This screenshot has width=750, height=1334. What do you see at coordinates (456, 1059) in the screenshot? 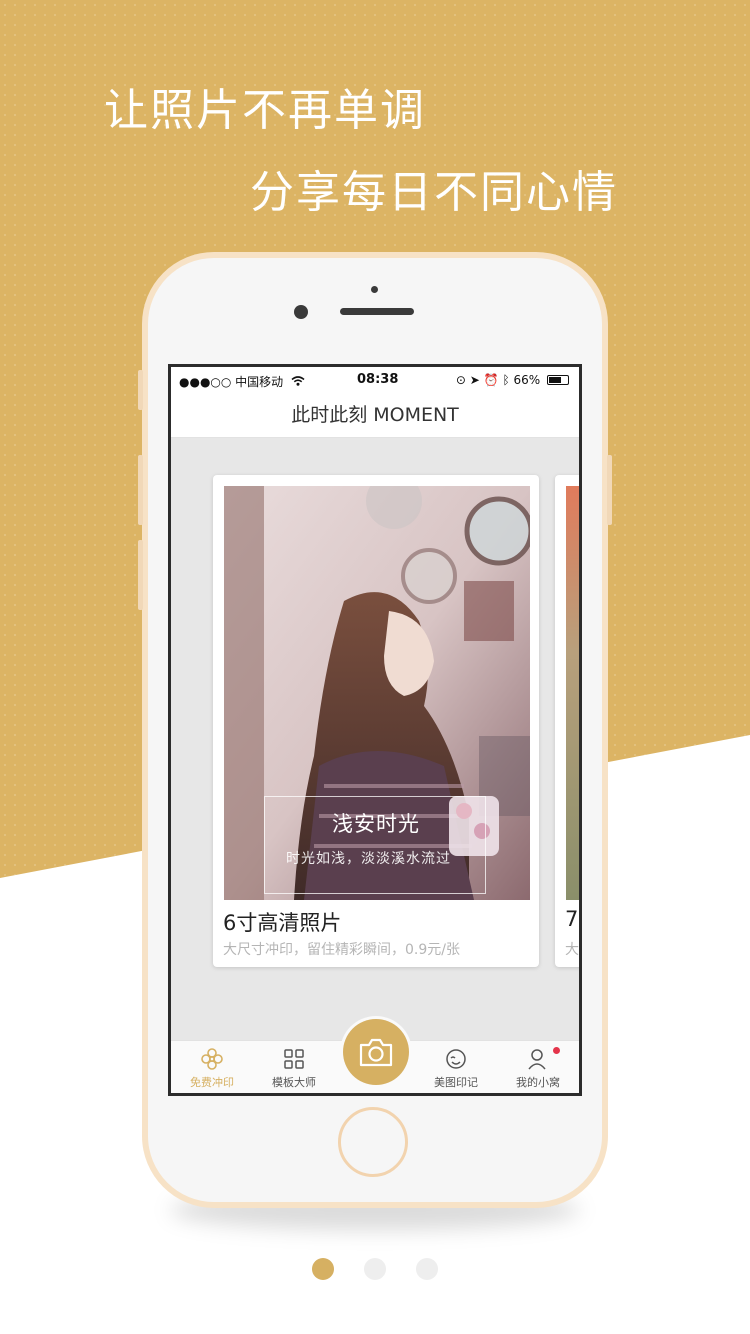
I see `face-icon` at bounding box center [456, 1059].